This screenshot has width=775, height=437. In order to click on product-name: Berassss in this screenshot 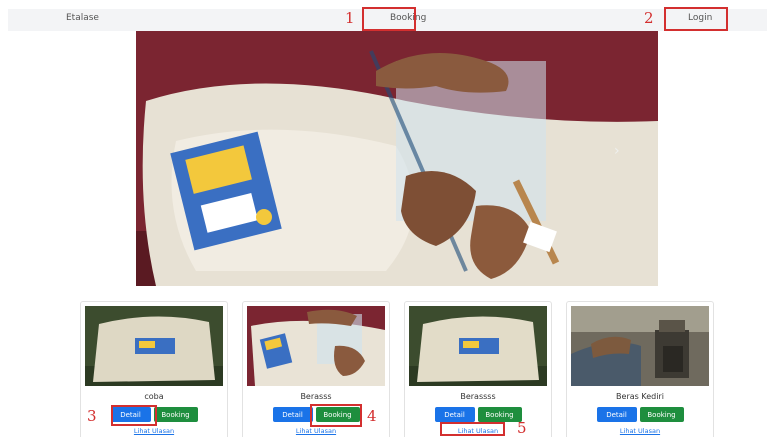, I will do `click(478, 396)`.